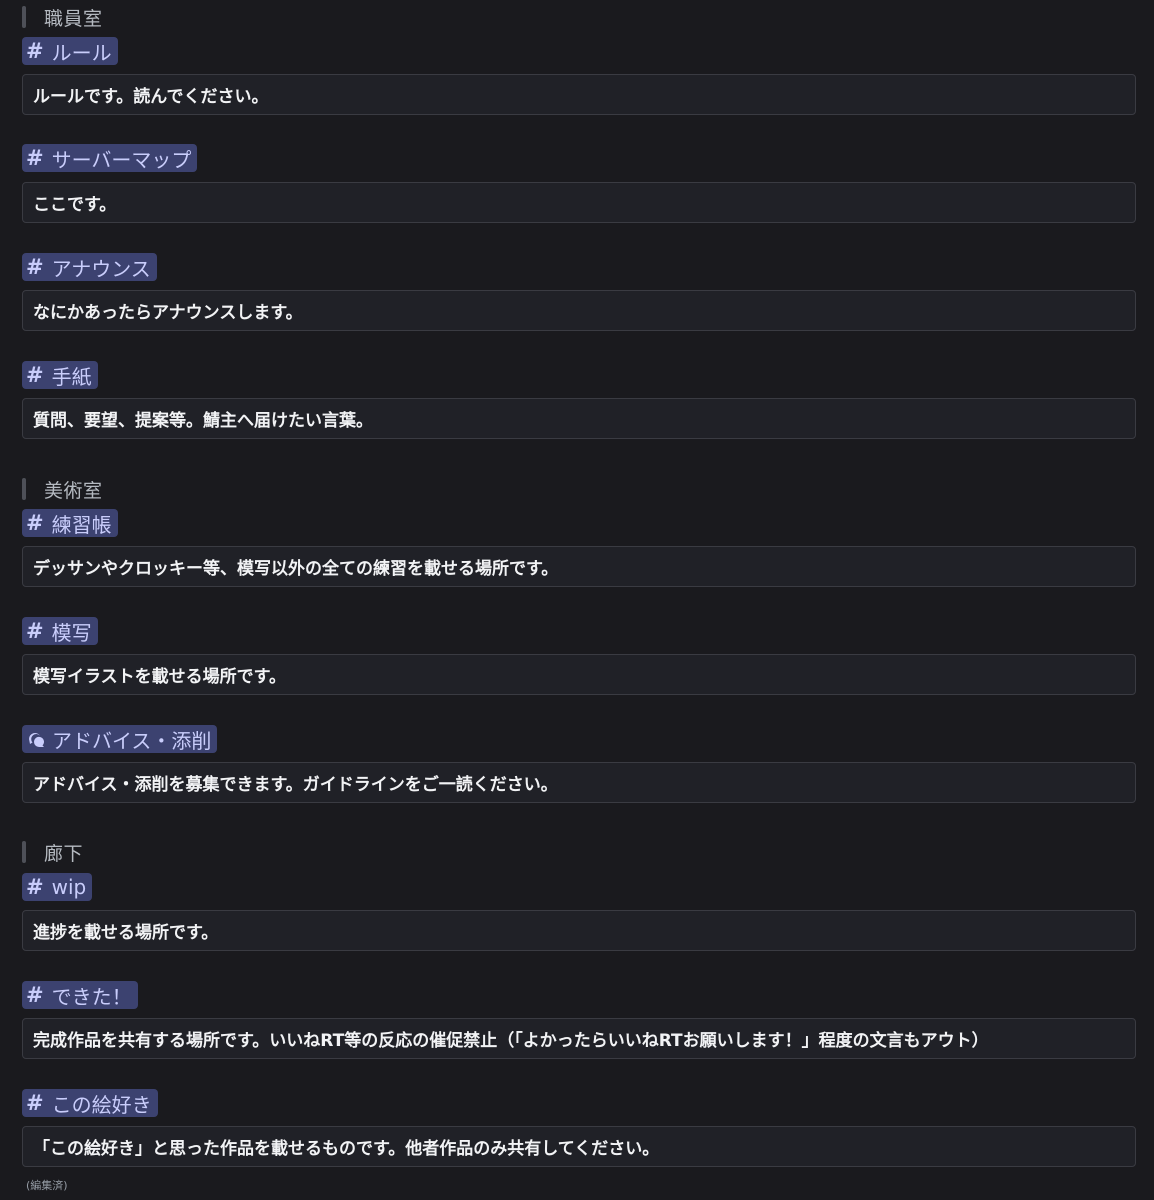 This screenshot has width=1154, height=1200. What do you see at coordinates (36, 740) in the screenshot?
I see `forum-icon` at bounding box center [36, 740].